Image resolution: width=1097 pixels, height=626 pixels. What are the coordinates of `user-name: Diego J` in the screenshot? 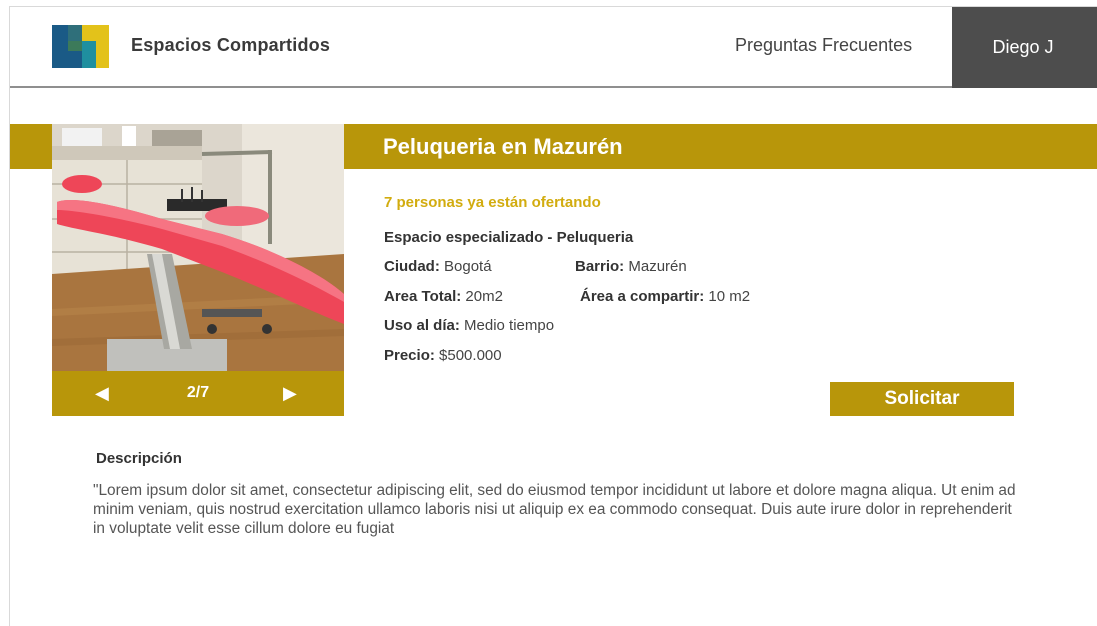 It's located at (1023, 47).